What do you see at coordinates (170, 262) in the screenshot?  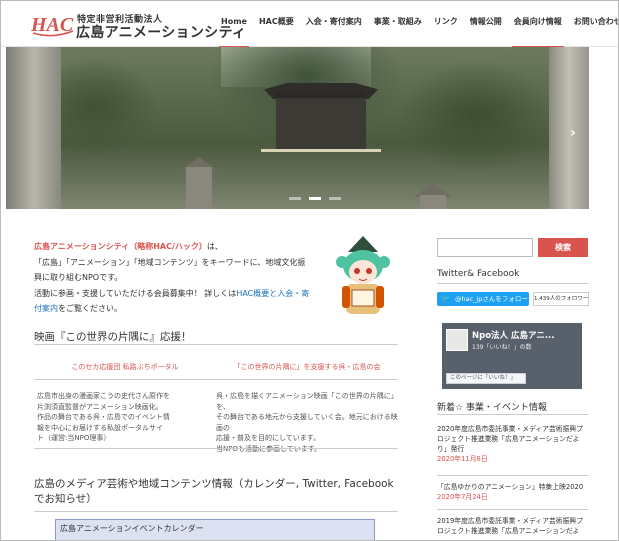 I see `intro-line2: 「広島」「アニメーション」「地域コンテンツ」をキーワードに、地域文化振` at bounding box center [170, 262].